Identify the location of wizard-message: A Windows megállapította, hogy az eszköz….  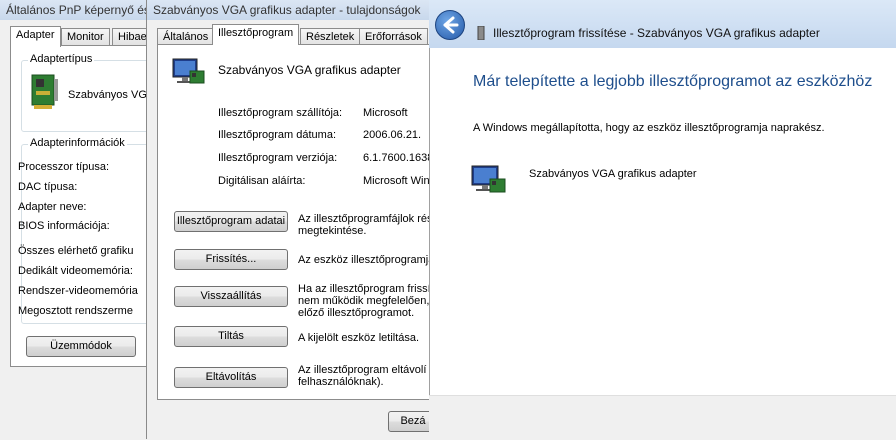
(649, 128).